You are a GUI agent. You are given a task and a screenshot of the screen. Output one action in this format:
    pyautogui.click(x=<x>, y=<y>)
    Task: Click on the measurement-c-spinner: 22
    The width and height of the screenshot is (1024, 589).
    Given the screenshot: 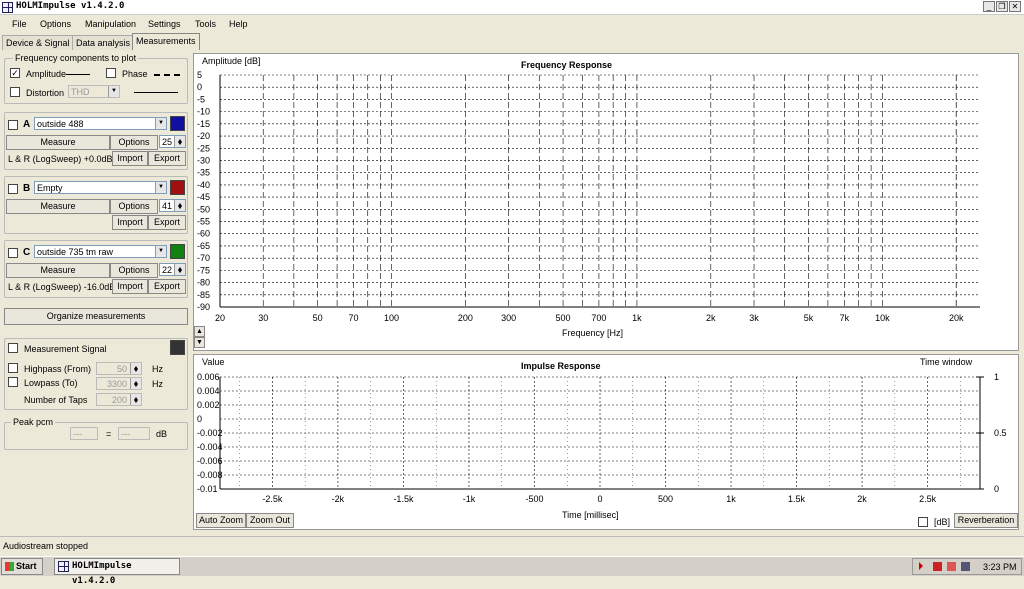 What is the action you would take?
    pyautogui.click(x=172, y=269)
    